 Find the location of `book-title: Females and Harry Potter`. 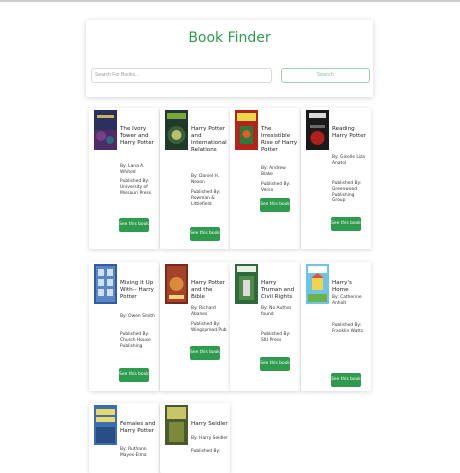

book-title: Females and Harry Potter is located at coordinates (138, 427).